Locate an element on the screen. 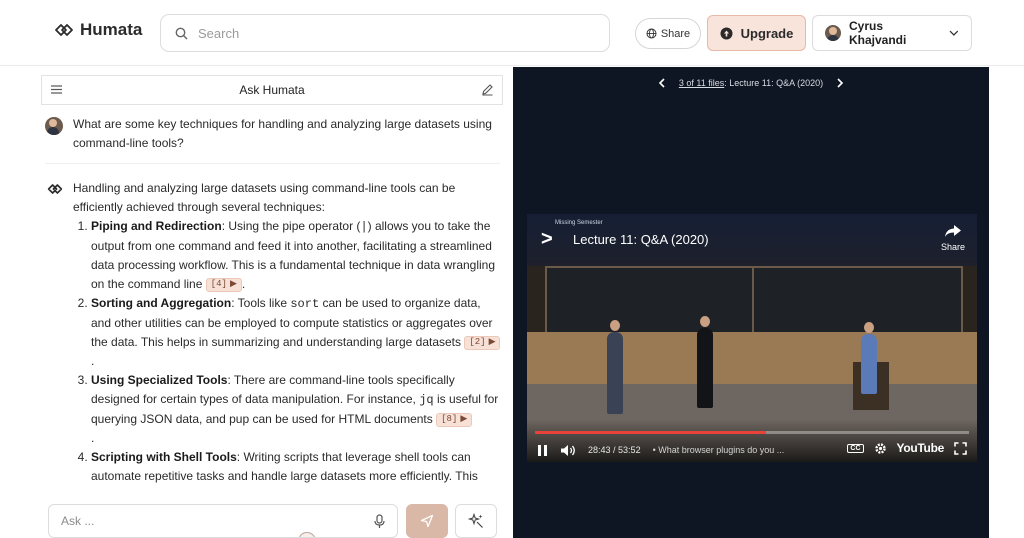 This screenshot has width=1024, height=538. item-heading: Piping and Redirection is located at coordinates (156, 226).